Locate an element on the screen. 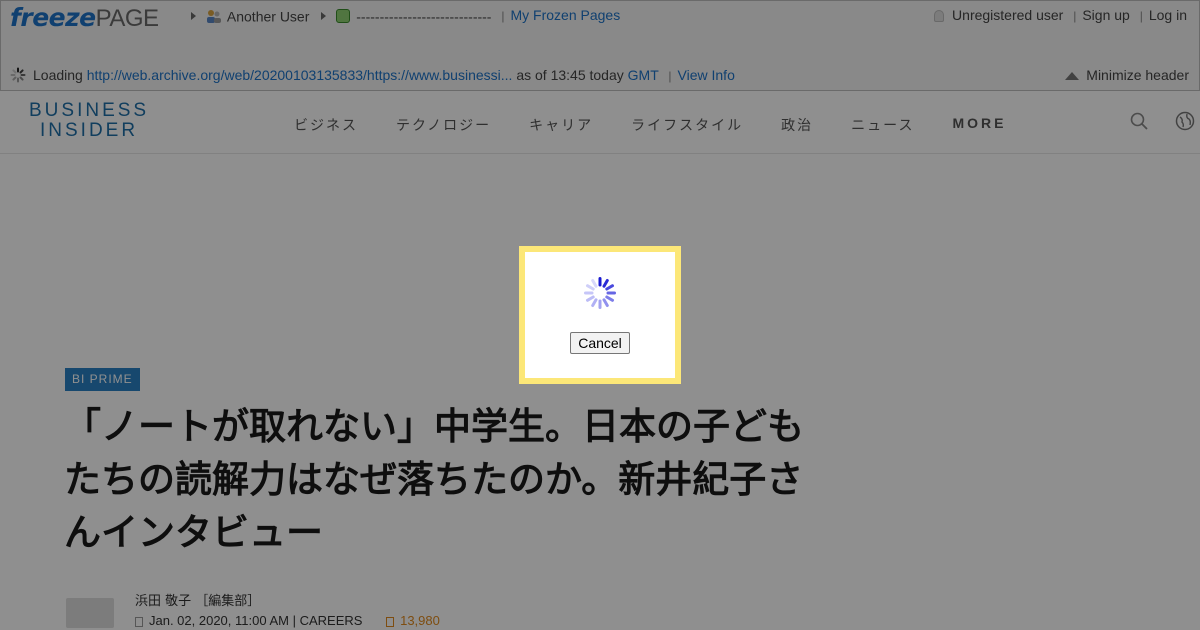  loading-dialog: Cancel is located at coordinates (600, 315).